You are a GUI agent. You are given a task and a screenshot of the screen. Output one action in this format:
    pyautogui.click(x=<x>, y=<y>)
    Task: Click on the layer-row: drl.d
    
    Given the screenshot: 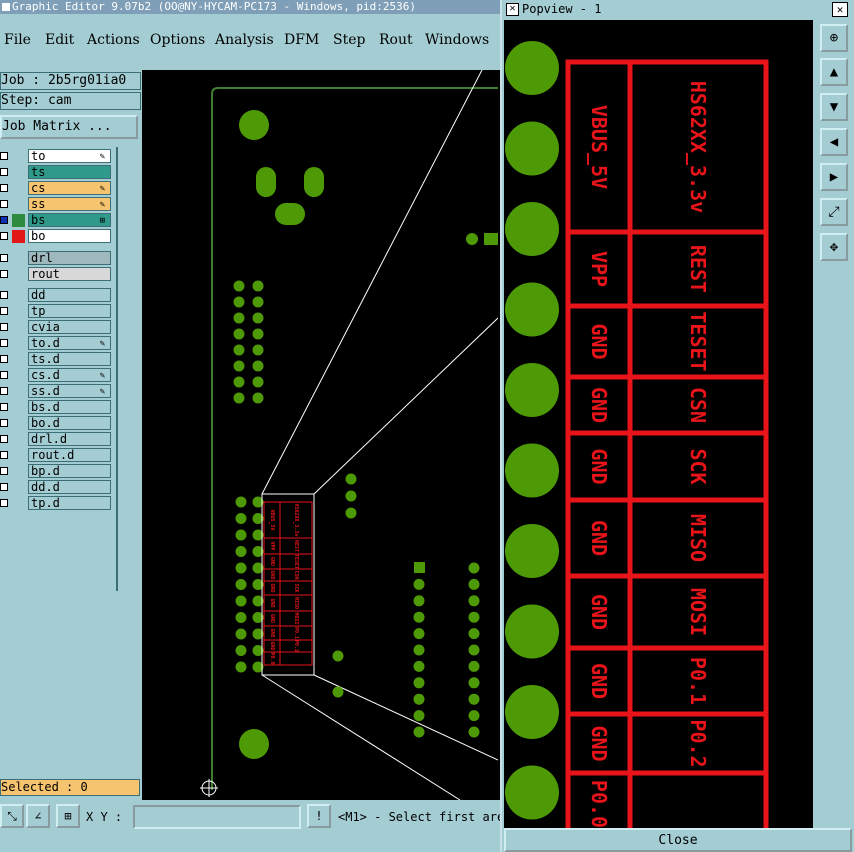 What is the action you would take?
    pyautogui.click(x=57, y=439)
    